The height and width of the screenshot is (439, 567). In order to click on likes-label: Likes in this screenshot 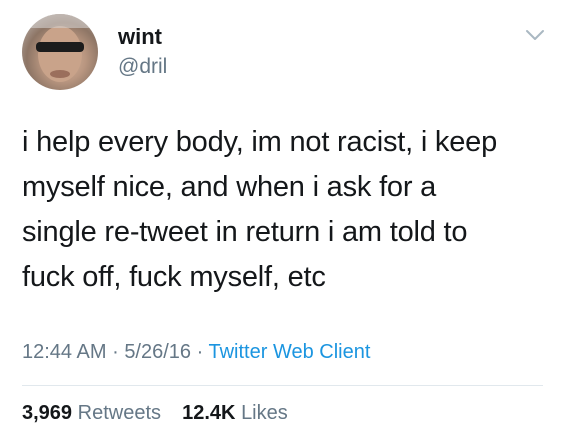, I will do `click(264, 413)`.